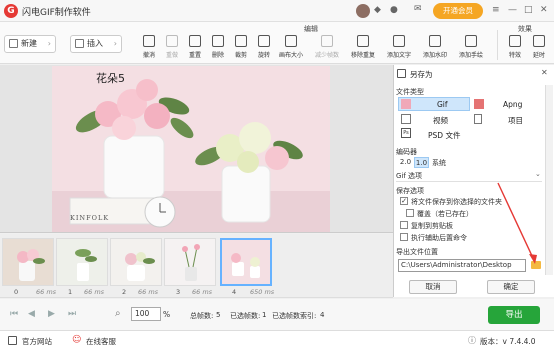 This screenshot has width=554, height=351. I want to click on tool-add-text: 添加文字, so click(399, 46).